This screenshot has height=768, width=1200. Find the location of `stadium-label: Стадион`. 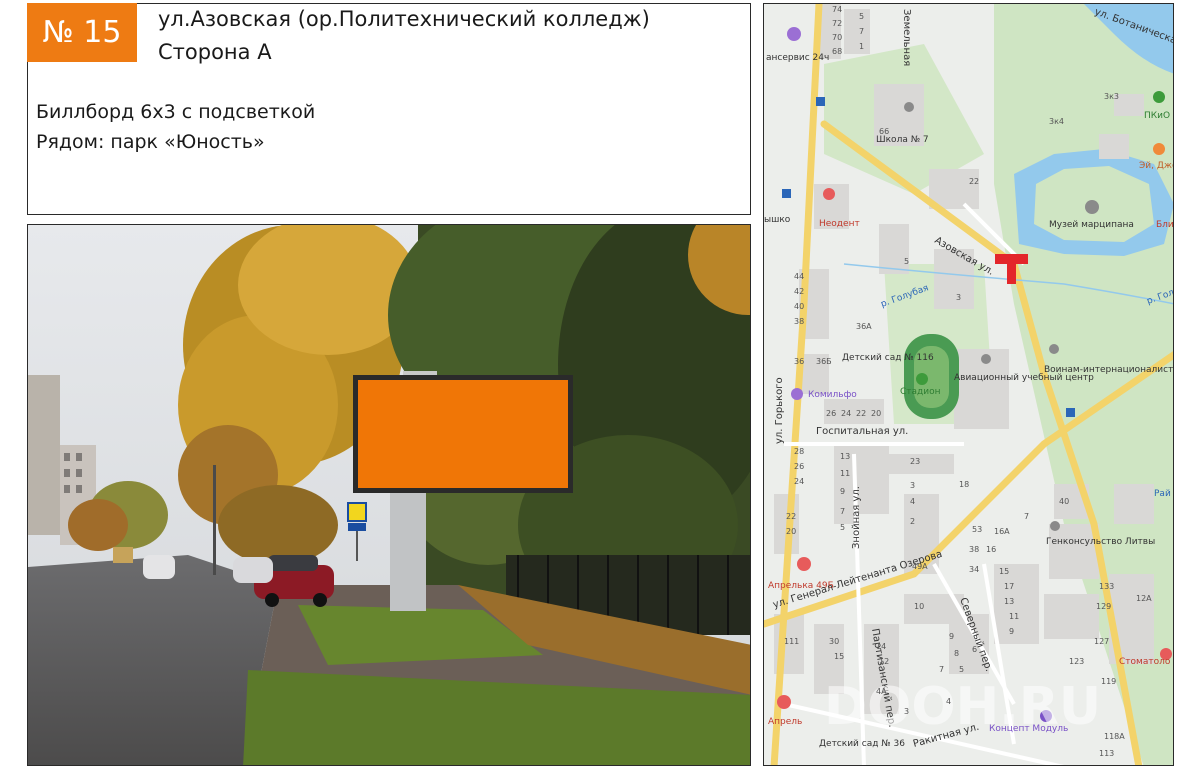

stadium-label: Стадион is located at coordinates (920, 392).